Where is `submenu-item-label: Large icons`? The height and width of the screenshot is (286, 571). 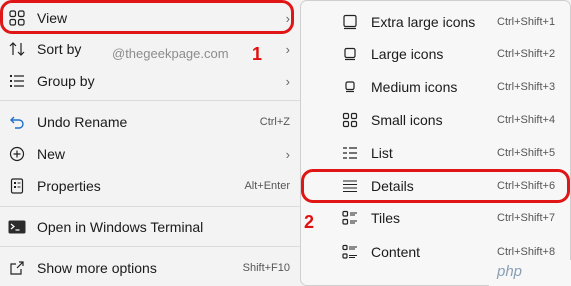 submenu-item-label: Large icons is located at coordinates (407, 54).